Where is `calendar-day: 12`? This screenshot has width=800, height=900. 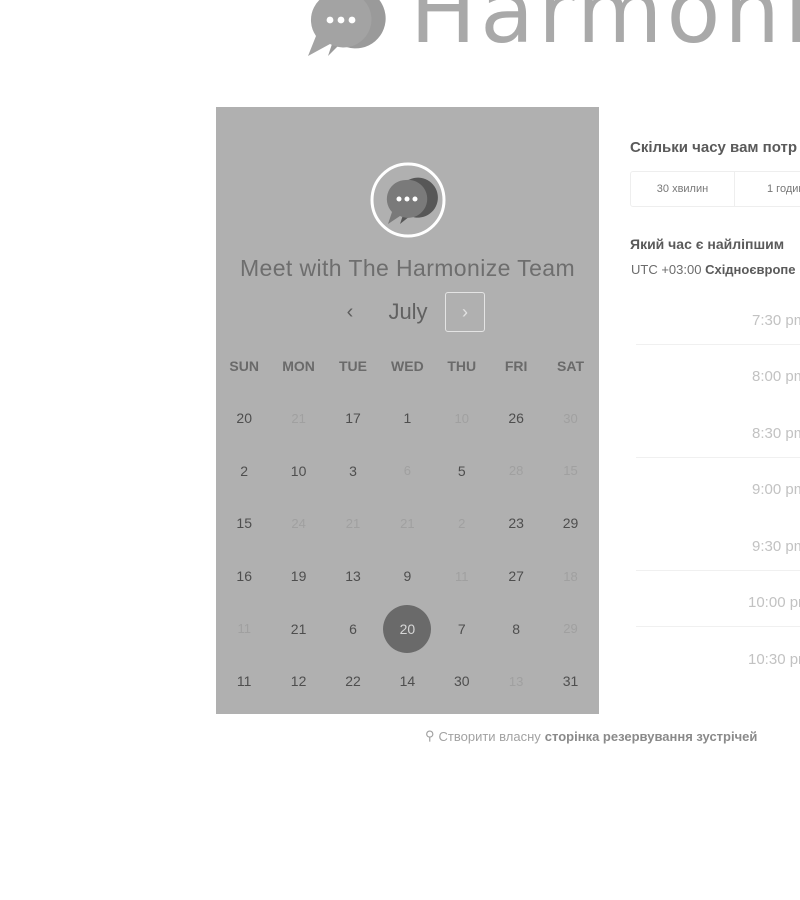 calendar-day: 12 is located at coordinates (298, 681).